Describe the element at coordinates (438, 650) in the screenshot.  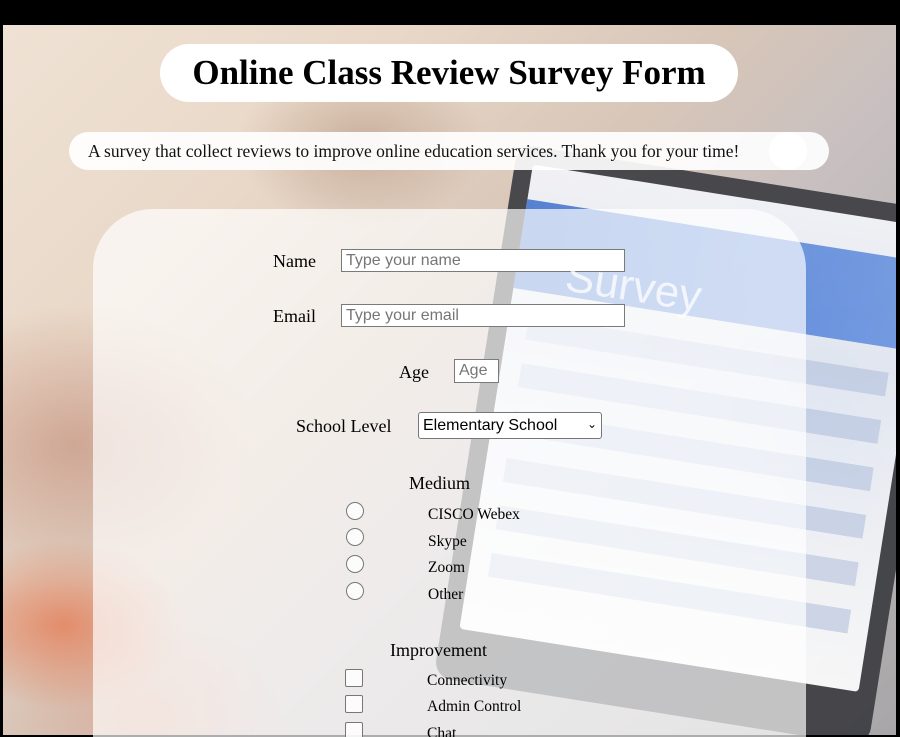
I see `improvement-section-title: Improvement` at that location.